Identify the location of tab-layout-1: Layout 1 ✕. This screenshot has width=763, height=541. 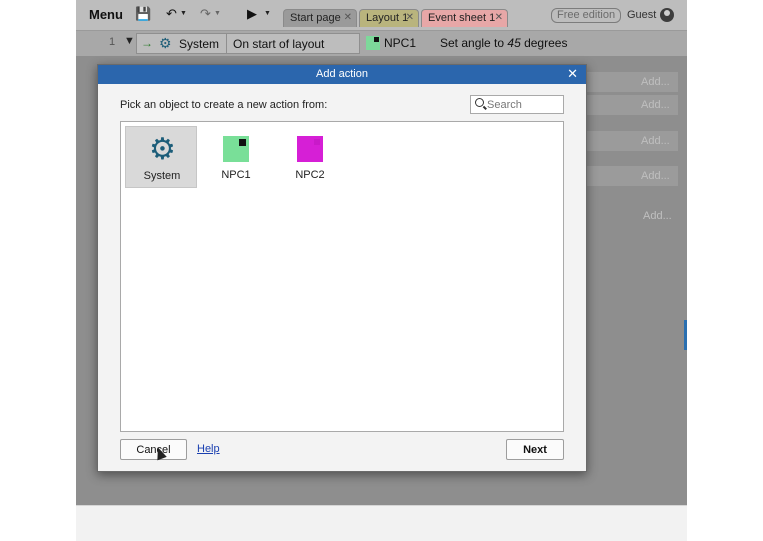
(389, 18).